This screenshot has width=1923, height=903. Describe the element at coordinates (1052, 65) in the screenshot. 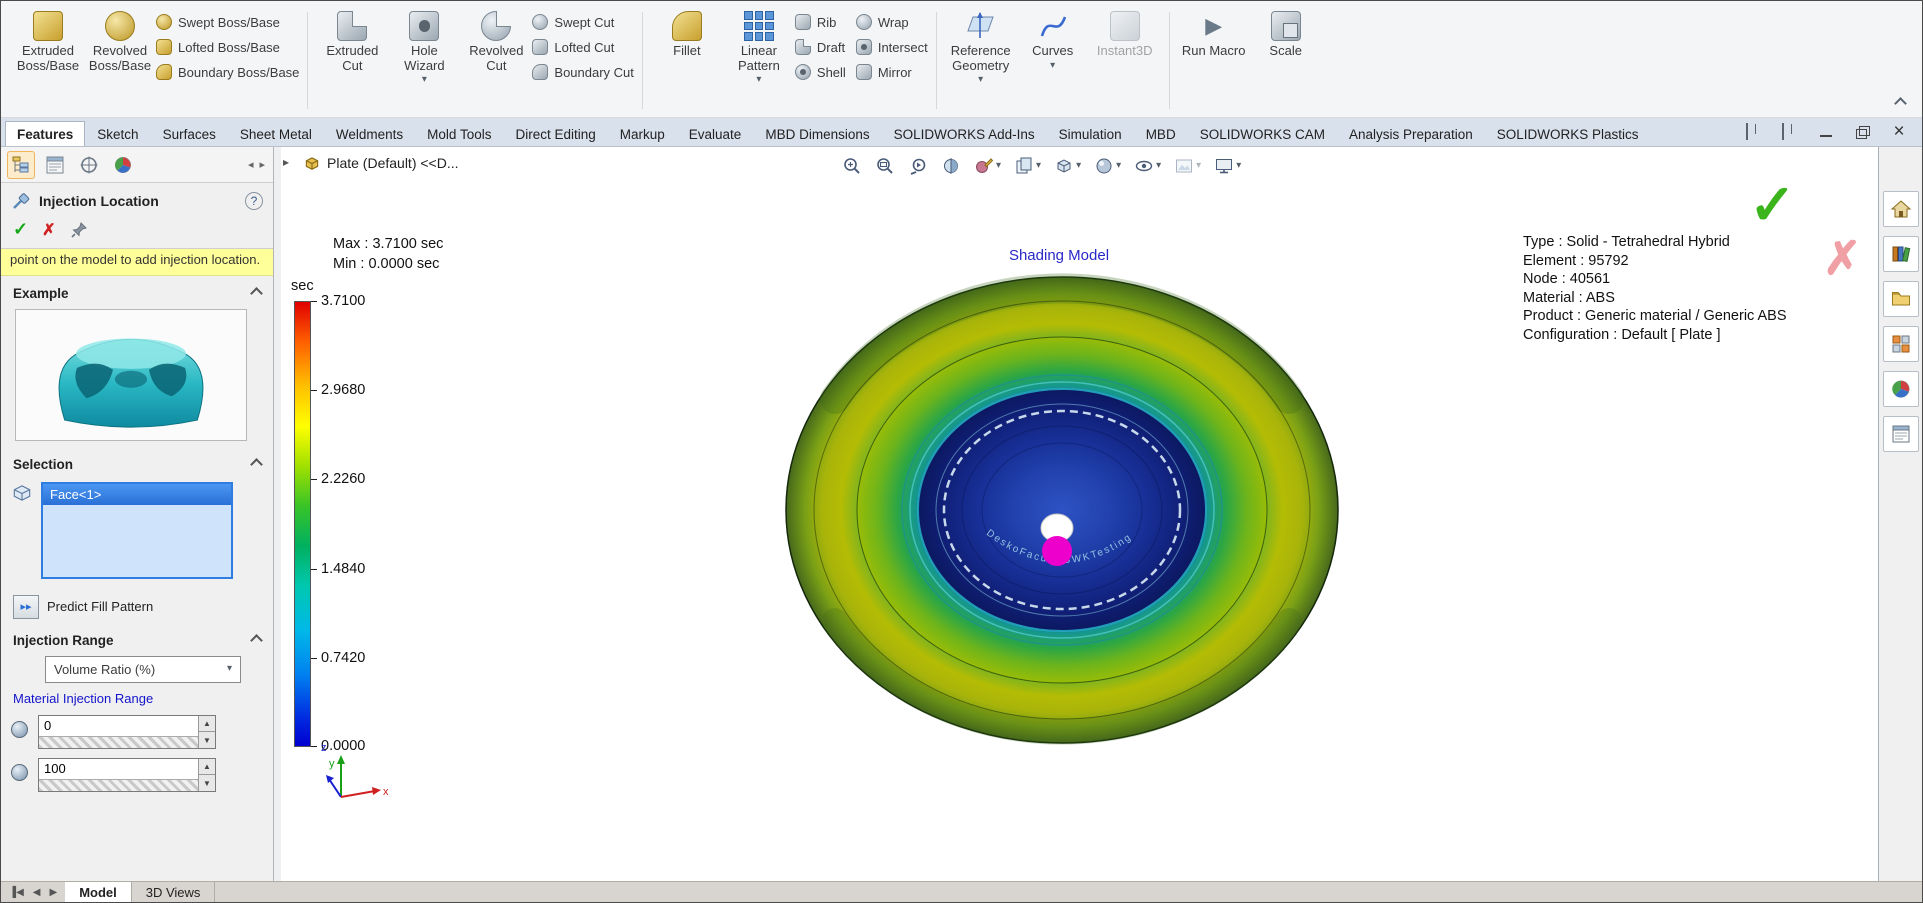

I see `curves-dropdown-icon: ▾` at that location.